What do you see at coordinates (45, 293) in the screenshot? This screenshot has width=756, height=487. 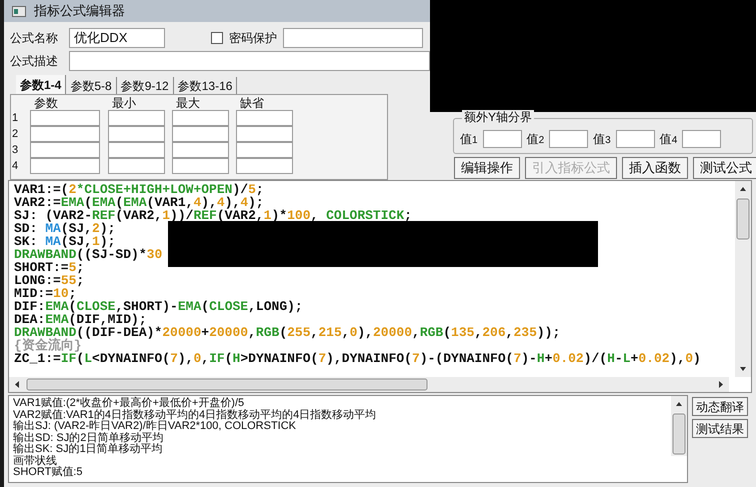 I see `code-line: MID:=10;` at bounding box center [45, 293].